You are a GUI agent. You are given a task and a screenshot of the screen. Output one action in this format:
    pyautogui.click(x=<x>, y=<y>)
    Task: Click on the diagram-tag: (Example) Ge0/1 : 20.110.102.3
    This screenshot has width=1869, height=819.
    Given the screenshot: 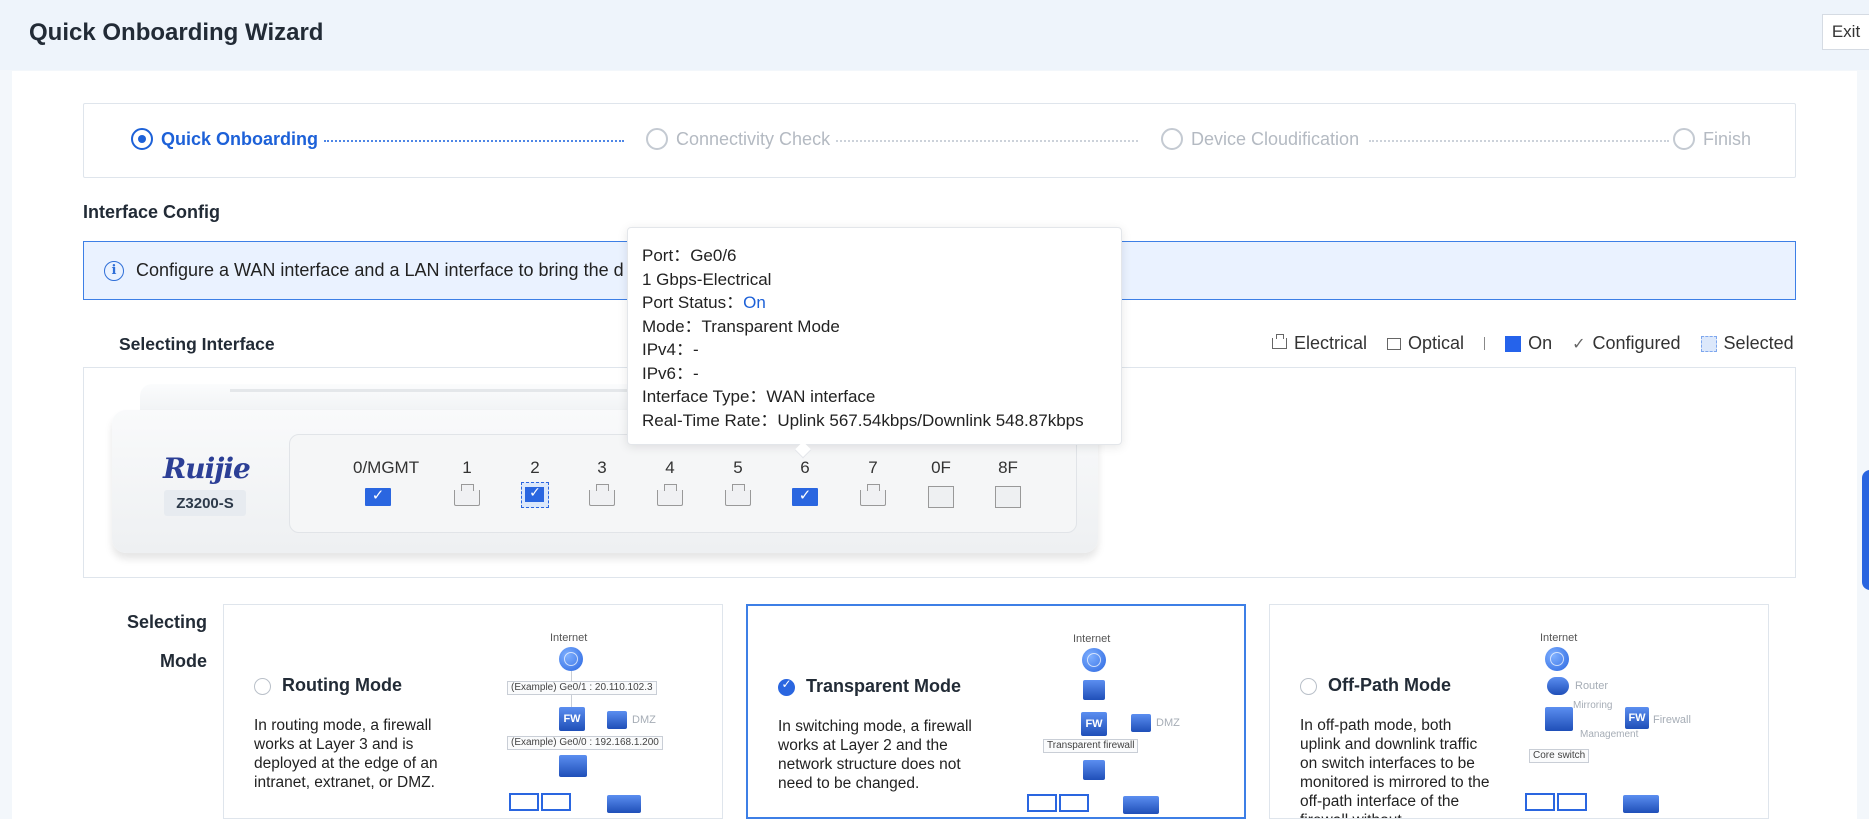 What is the action you would take?
    pyautogui.click(x=582, y=688)
    